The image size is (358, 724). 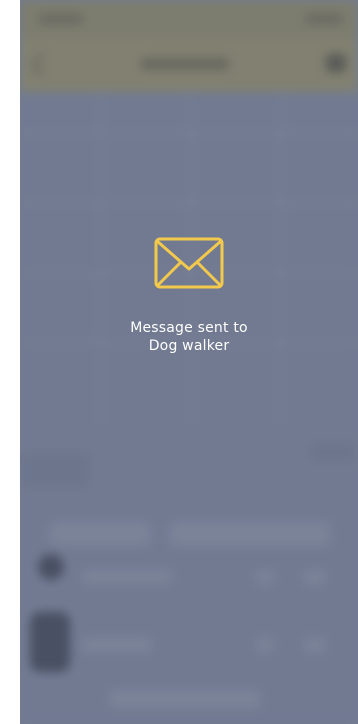 What do you see at coordinates (189, 263) in the screenshot?
I see `envelope-icon` at bounding box center [189, 263].